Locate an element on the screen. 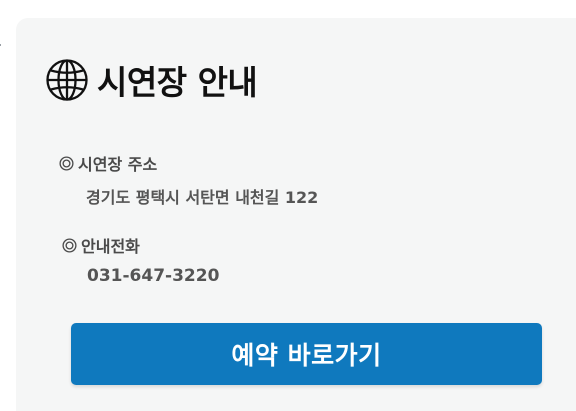  phone-value: 031-647-3220 is located at coordinates (153, 276).